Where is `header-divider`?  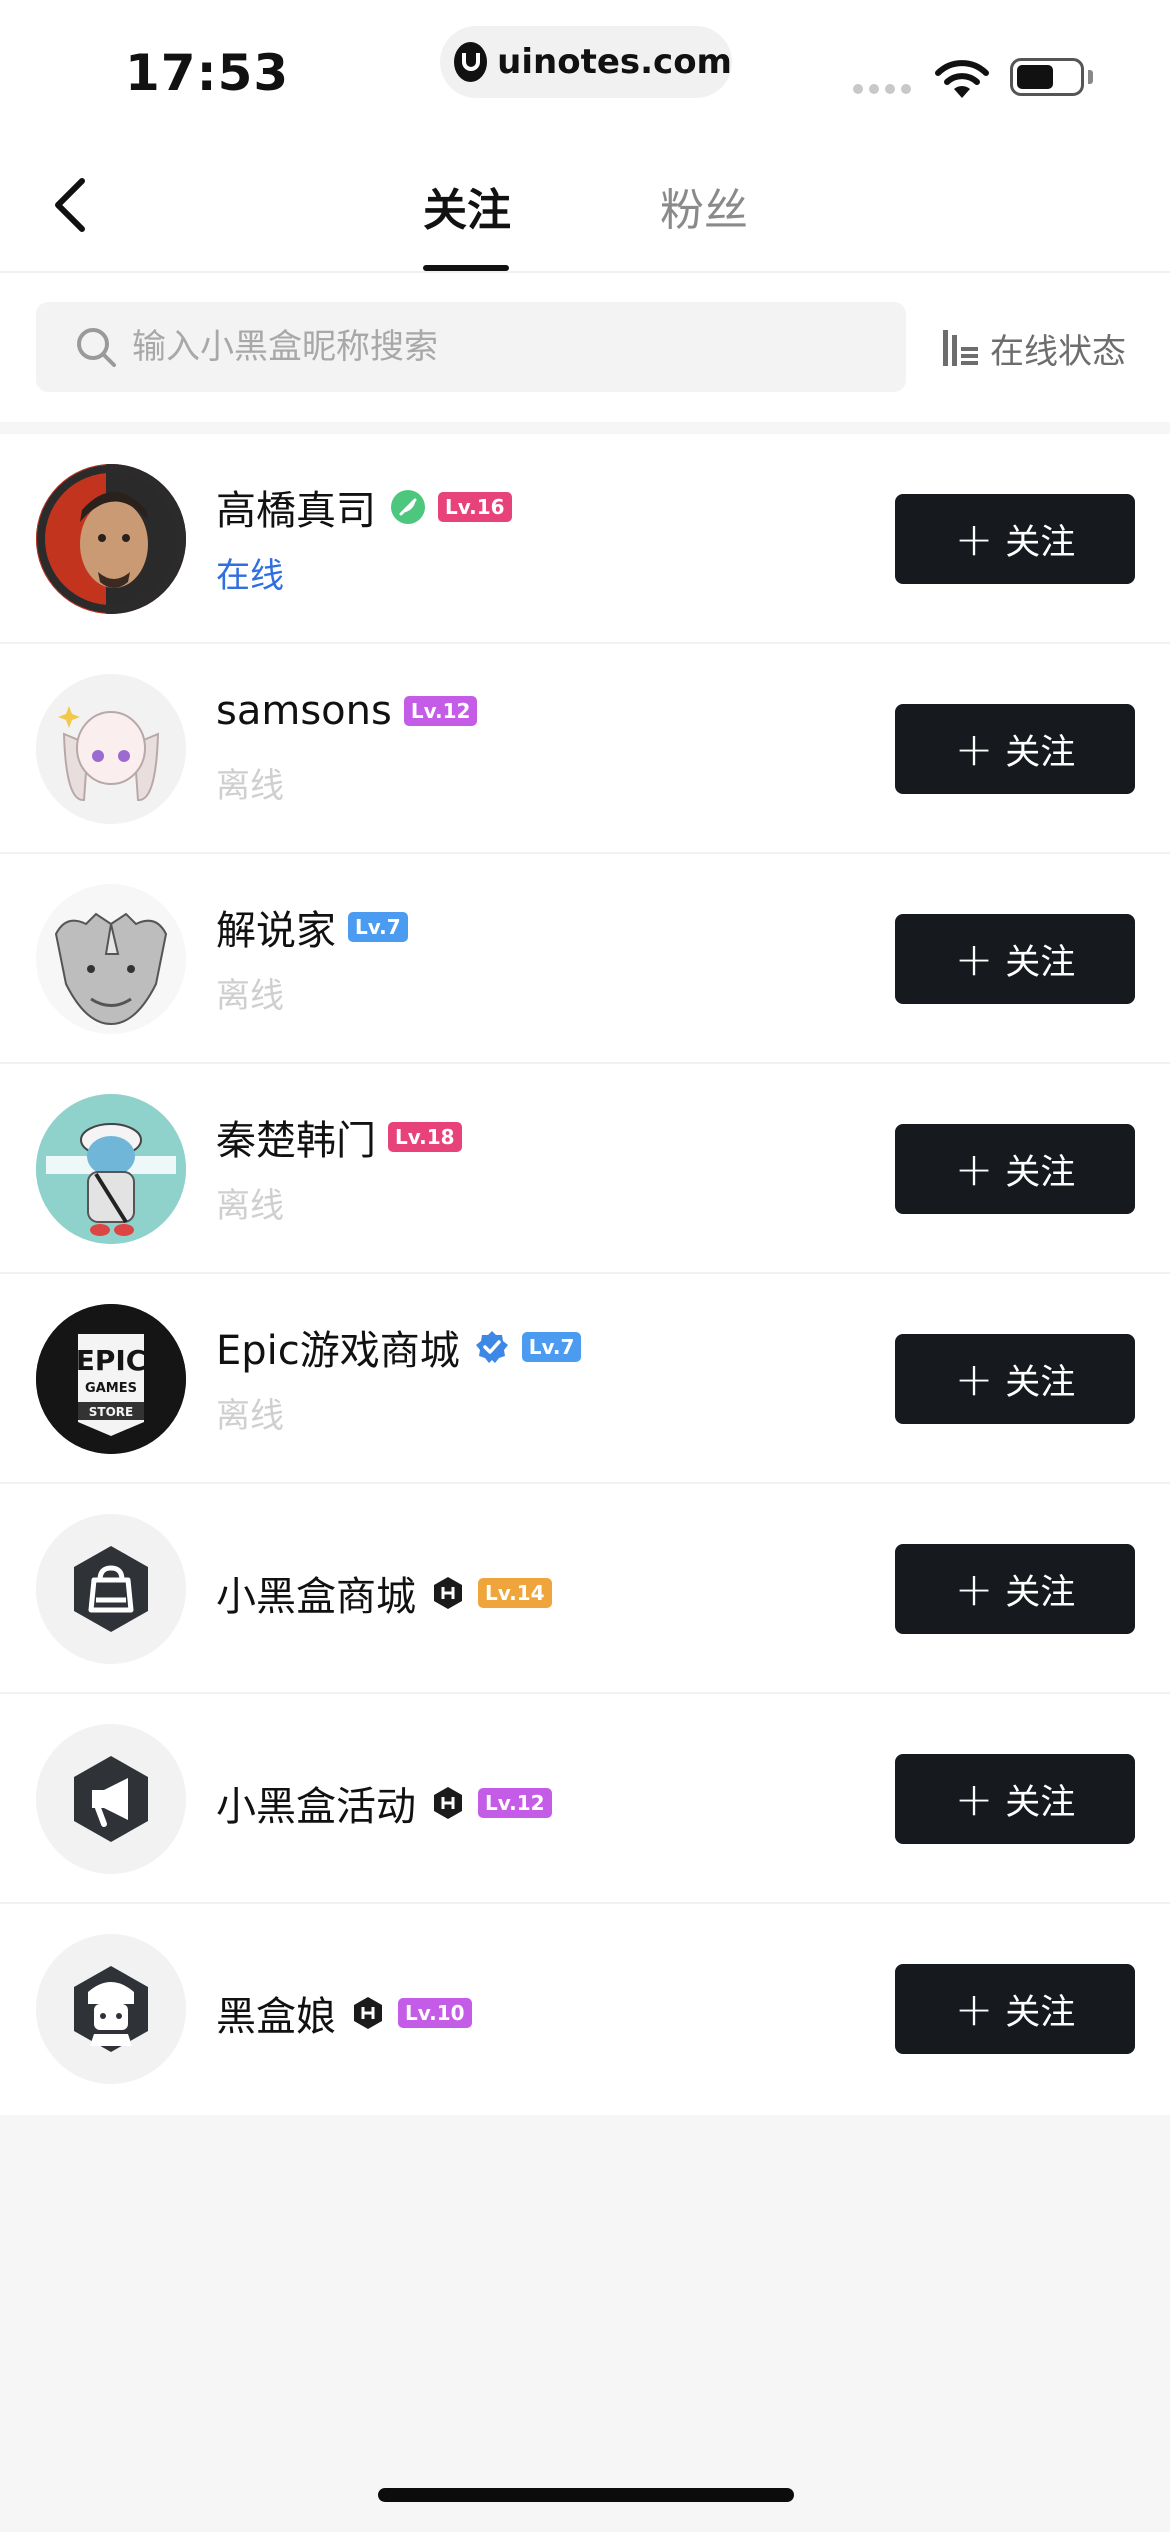 header-divider is located at coordinates (585, 272).